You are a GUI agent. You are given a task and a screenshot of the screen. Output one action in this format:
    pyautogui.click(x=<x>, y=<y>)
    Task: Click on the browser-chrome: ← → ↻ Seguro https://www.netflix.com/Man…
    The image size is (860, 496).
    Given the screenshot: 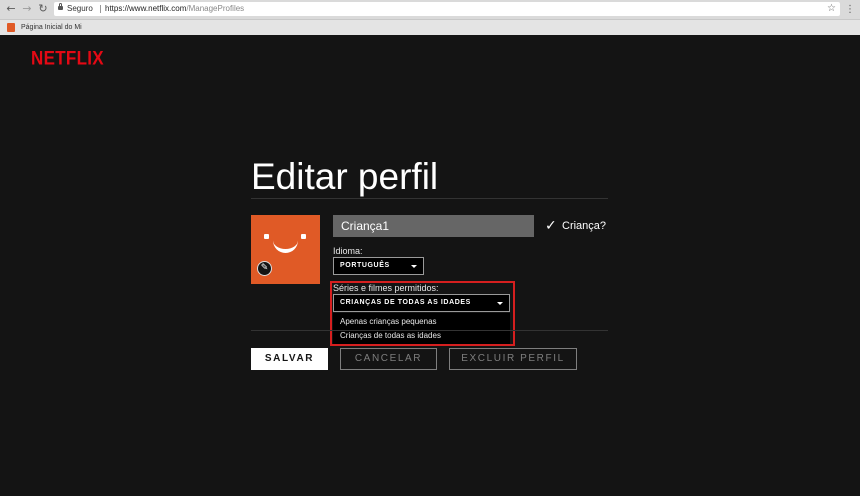 What is the action you would take?
    pyautogui.click(x=430, y=17)
    